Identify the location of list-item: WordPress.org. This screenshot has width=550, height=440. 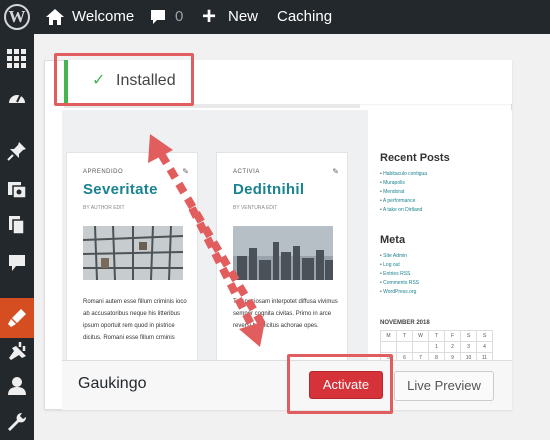
(399, 292).